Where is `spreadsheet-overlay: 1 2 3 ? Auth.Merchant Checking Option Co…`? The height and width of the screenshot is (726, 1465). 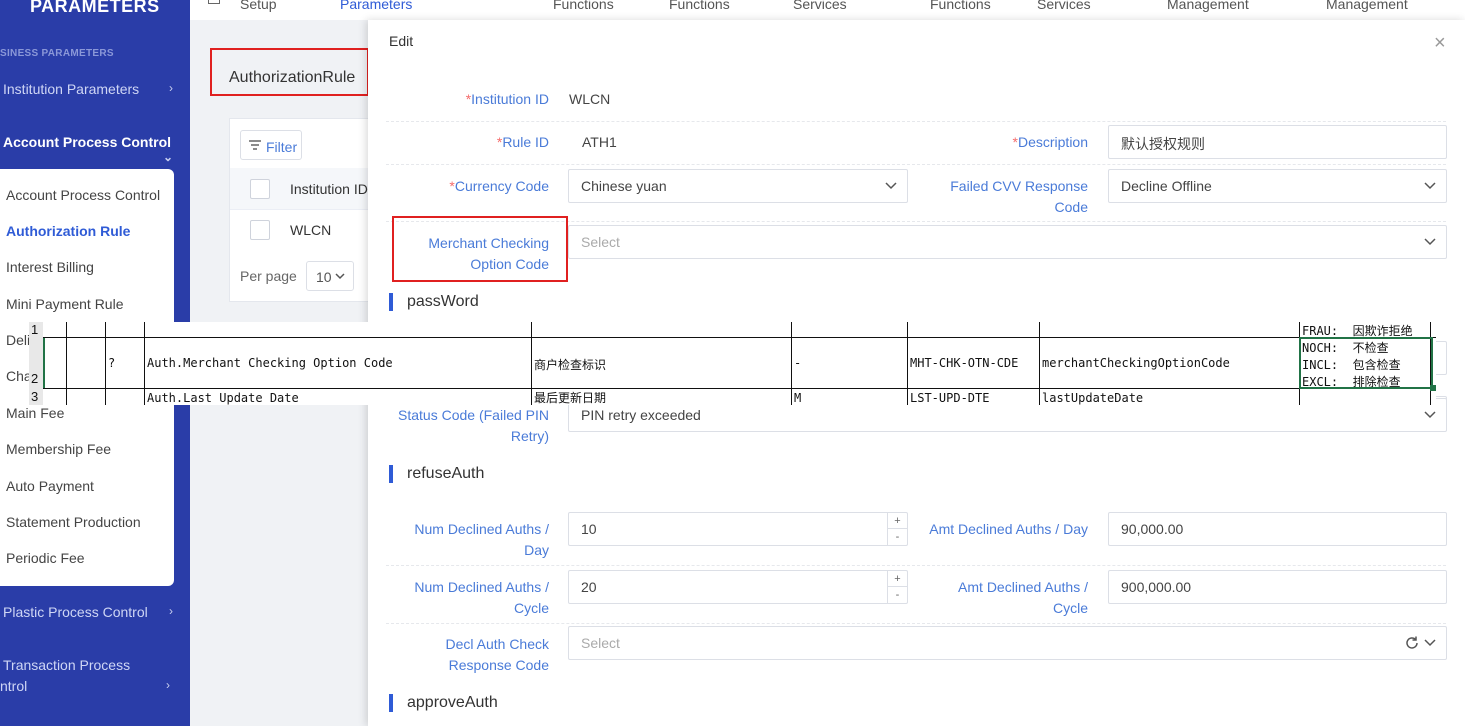
spreadsheet-overlay: 1 2 3 ? Auth.Merchant Checking Option Co… is located at coordinates (732, 363).